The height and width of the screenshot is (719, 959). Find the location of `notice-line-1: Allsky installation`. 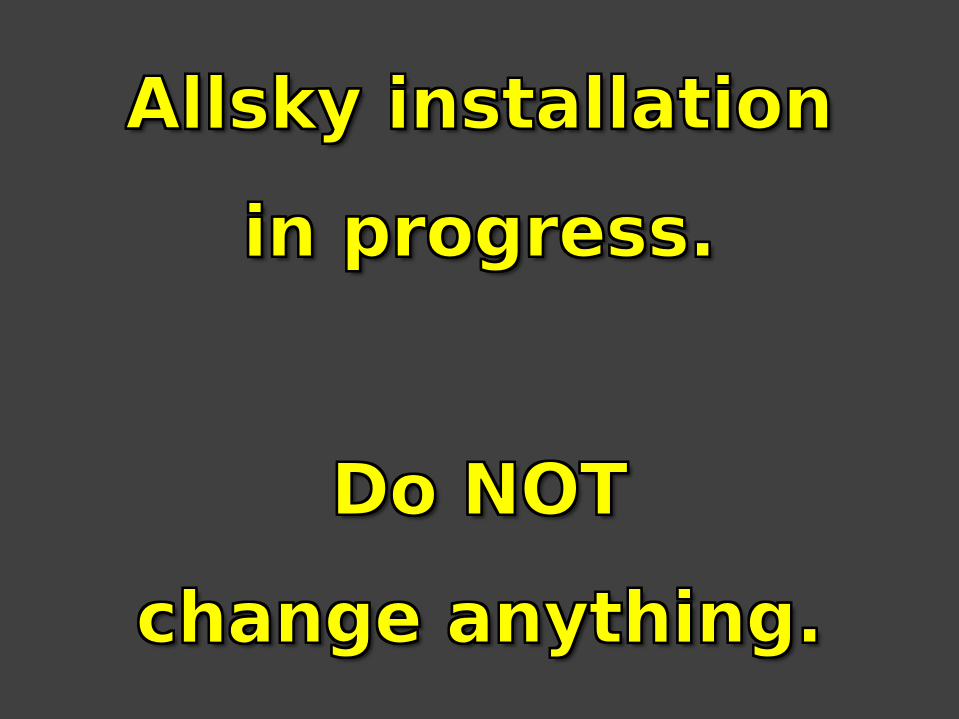

notice-line-1: Allsky installation is located at coordinates (479, 104).